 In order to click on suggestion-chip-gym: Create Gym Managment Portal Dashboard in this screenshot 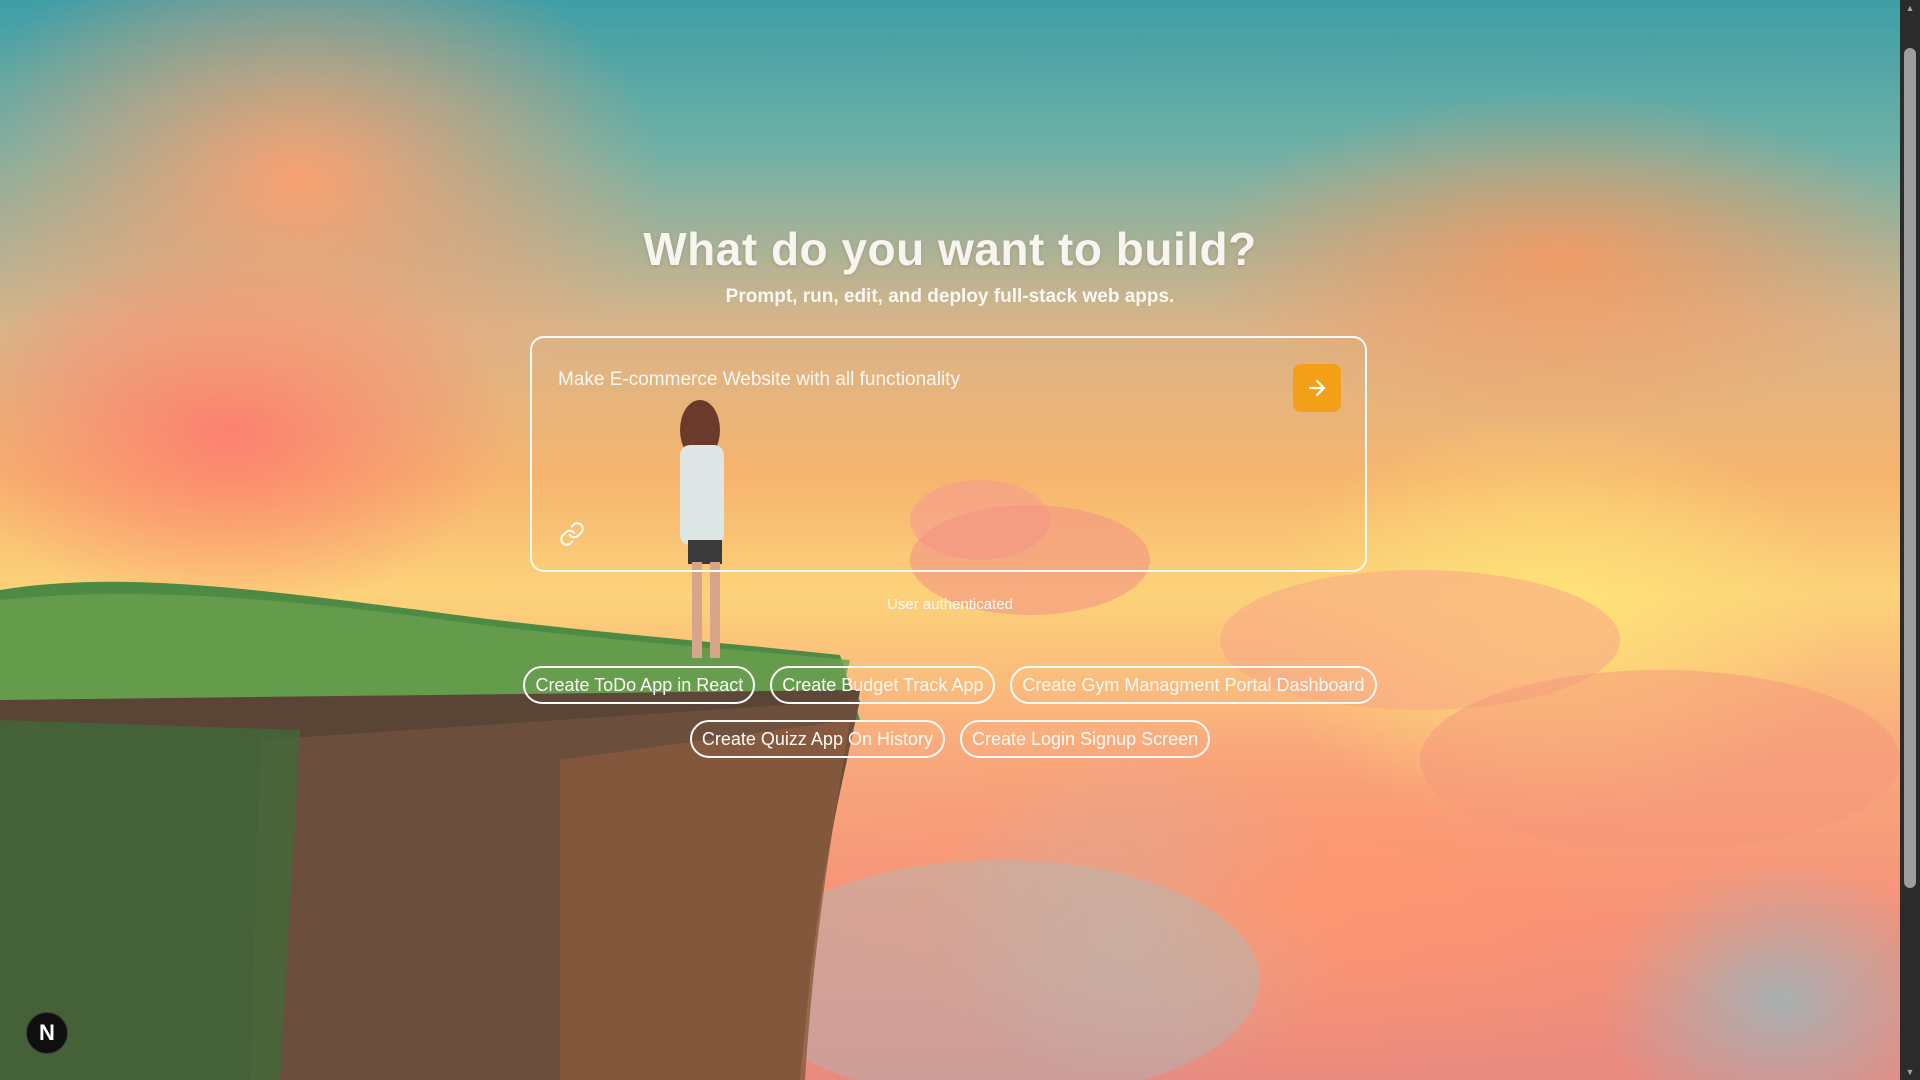, I will do `click(1193, 685)`.